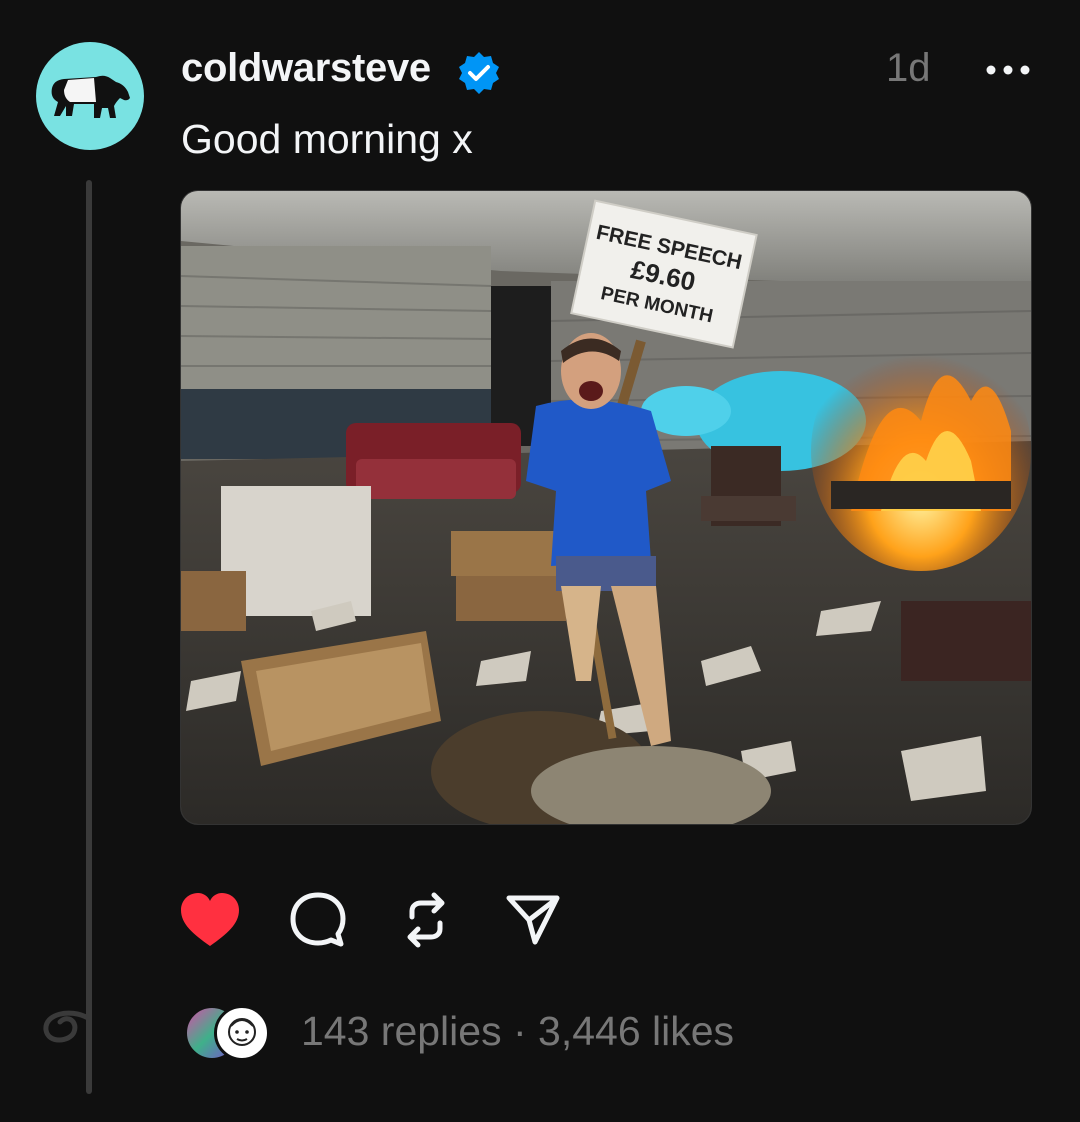  Describe the element at coordinates (636, 1031) in the screenshot. I see `likes-count: 3,446 likes` at that location.